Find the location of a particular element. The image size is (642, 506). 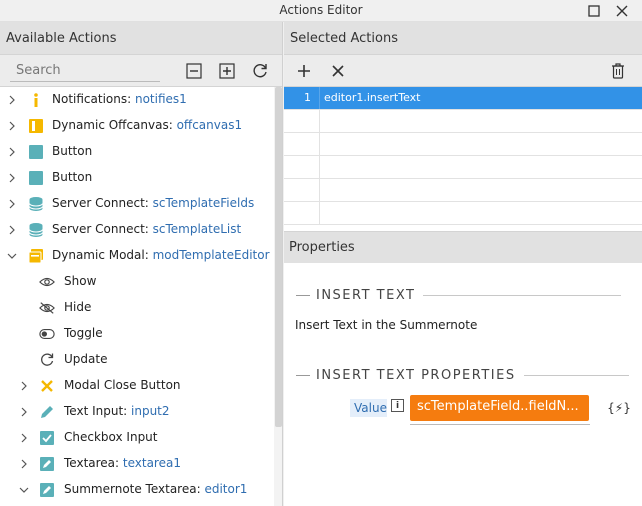

title-bar: Actions Editor is located at coordinates (321, 11).